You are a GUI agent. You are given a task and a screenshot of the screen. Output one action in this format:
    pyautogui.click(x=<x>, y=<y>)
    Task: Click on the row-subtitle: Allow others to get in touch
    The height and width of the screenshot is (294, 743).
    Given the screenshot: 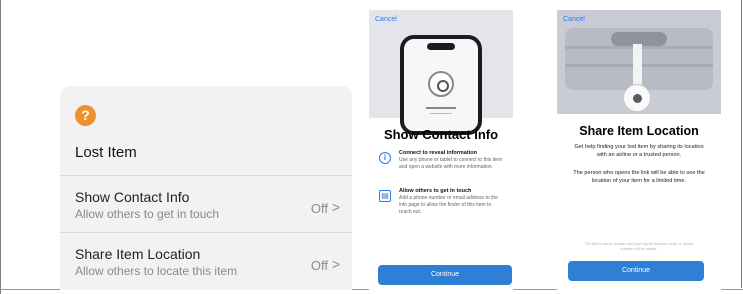 What is the action you would take?
    pyautogui.click(x=147, y=214)
    